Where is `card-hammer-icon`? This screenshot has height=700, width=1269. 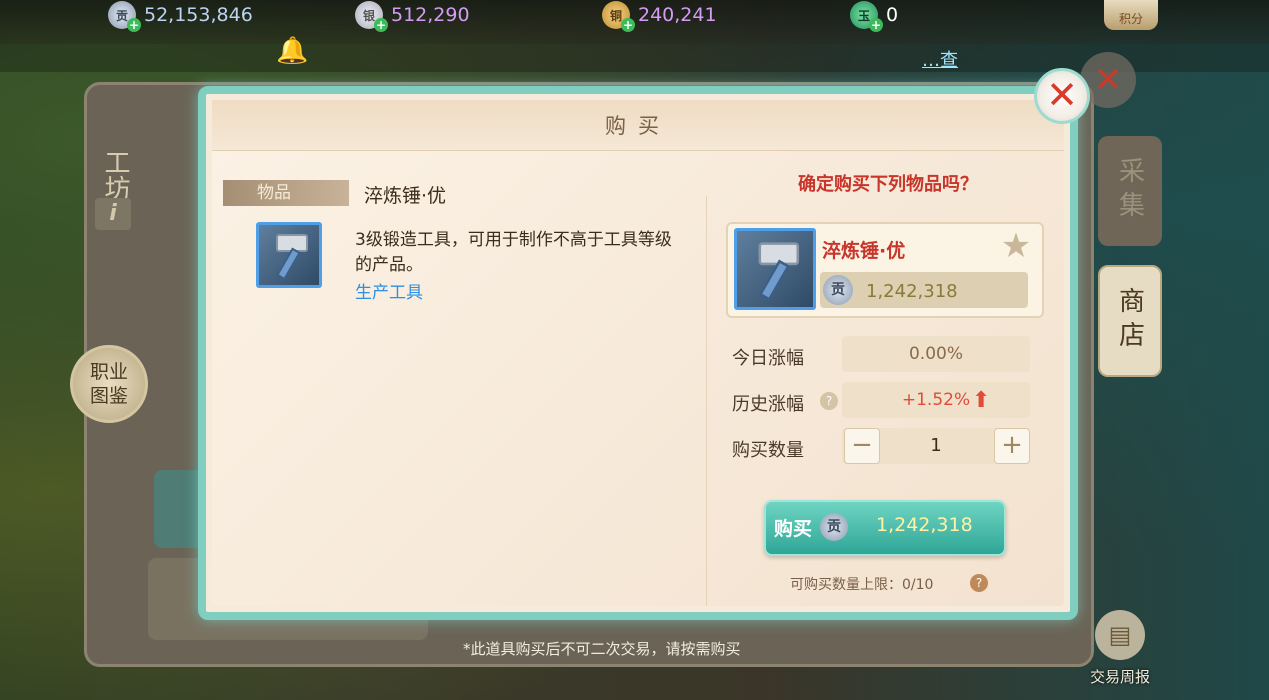
card-hammer-icon is located at coordinates (775, 269).